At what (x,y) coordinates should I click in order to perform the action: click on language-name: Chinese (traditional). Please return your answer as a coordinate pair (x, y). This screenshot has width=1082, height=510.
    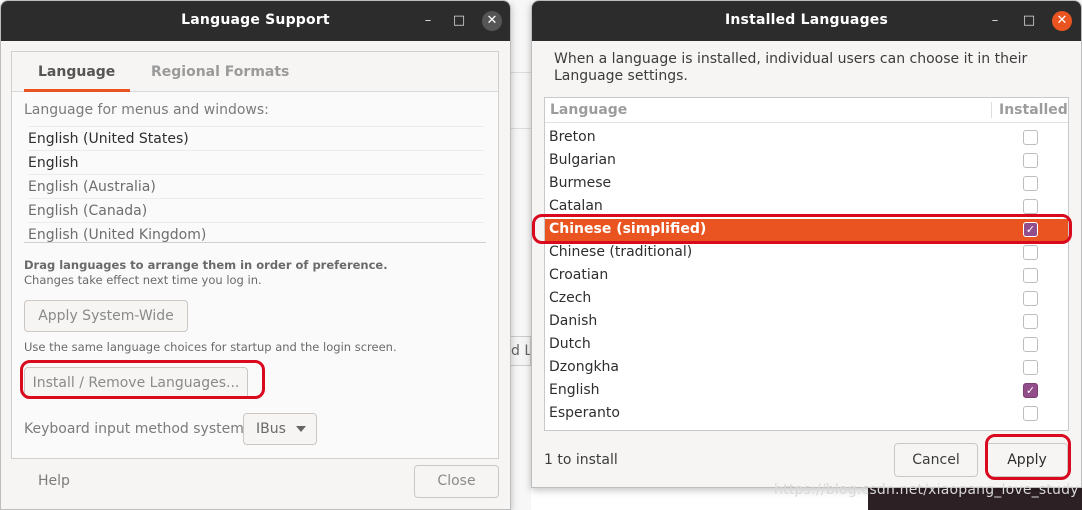
    Looking at the image, I should click on (621, 252).